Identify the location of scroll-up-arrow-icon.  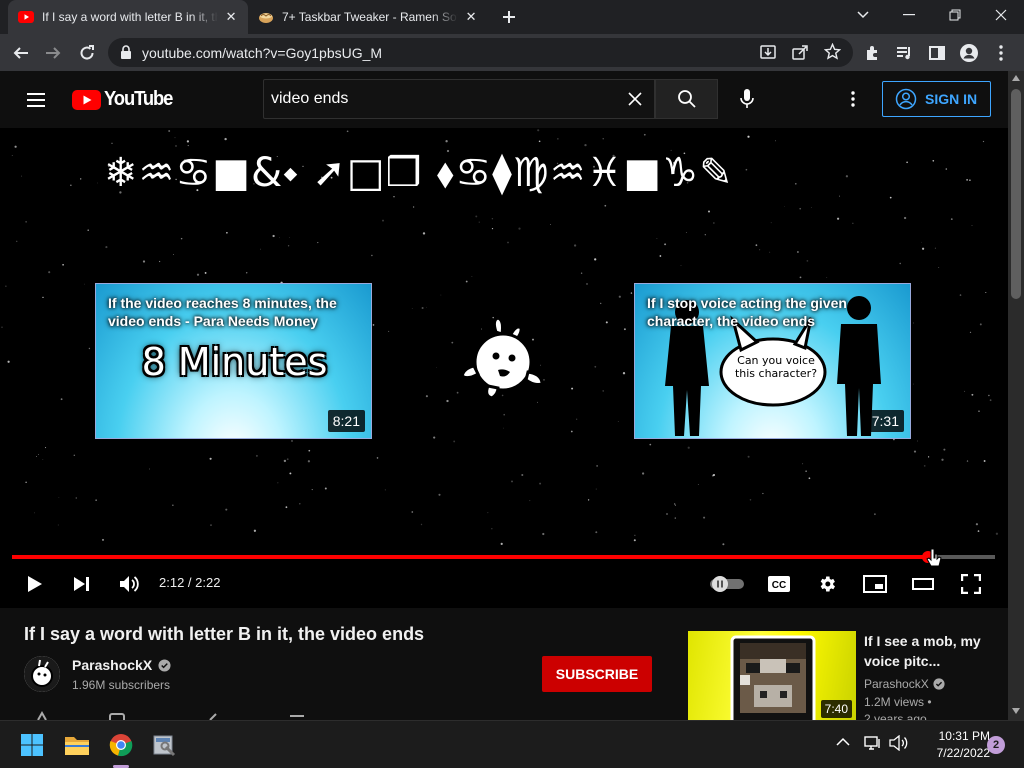
(1016, 78).